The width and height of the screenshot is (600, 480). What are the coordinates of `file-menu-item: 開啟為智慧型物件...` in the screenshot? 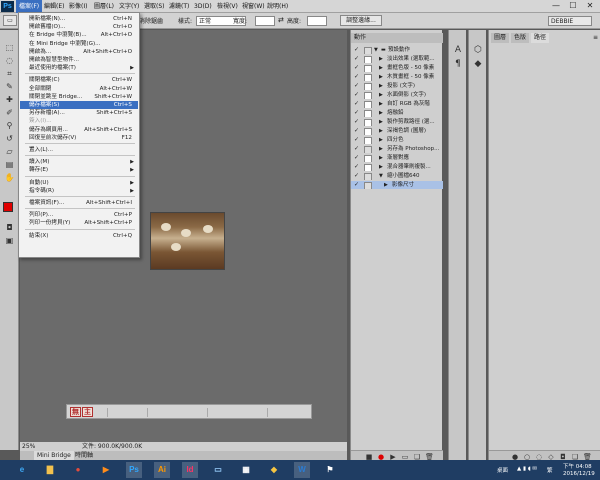 It's located at (79, 60).